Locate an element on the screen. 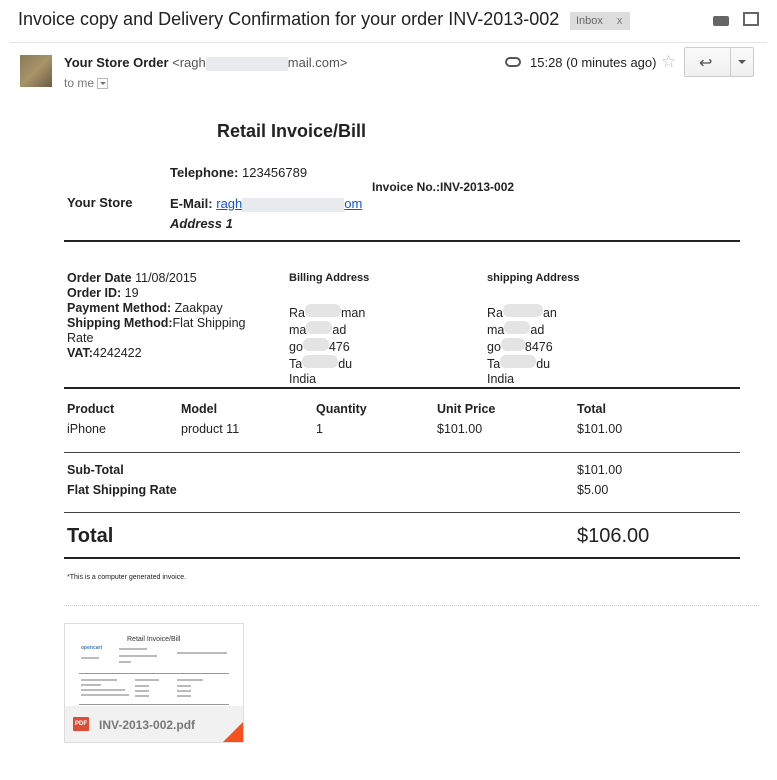 Image resolution: width=777 pixels, height=780 pixels. paperclip-icon is located at coordinates (513, 62).